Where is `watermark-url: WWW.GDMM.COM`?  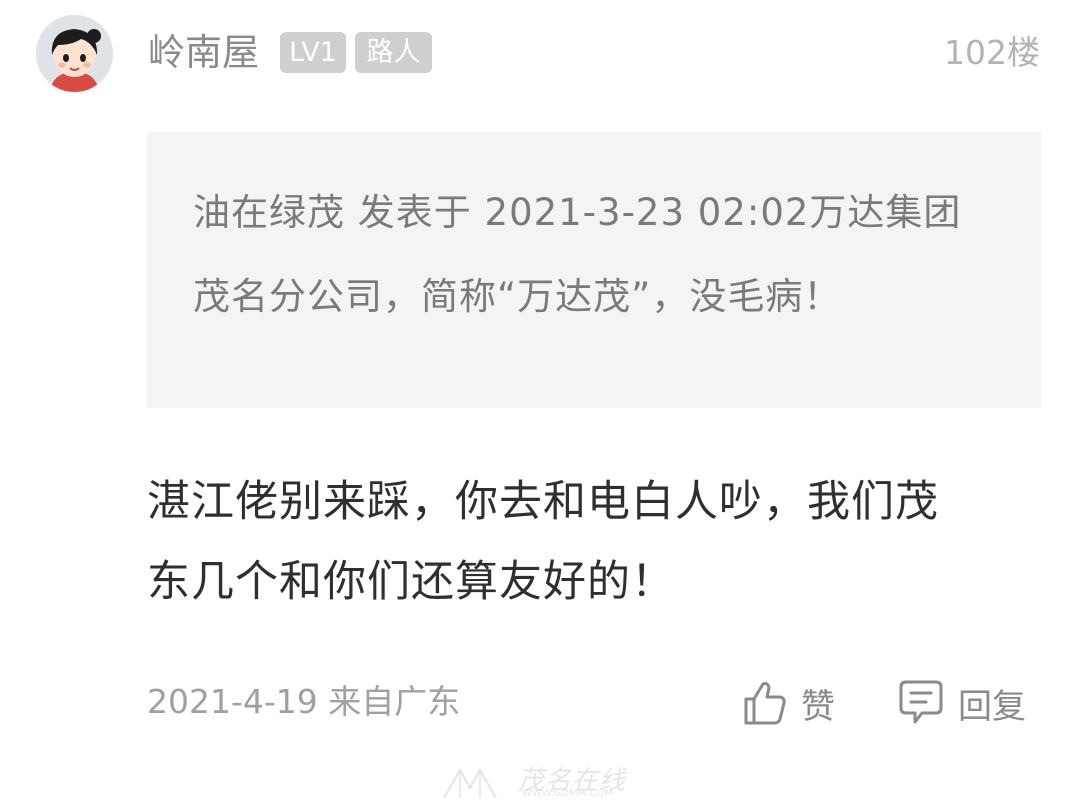 watermark-url: WWW.GDMM.COM is located at coordinates (568, 793).